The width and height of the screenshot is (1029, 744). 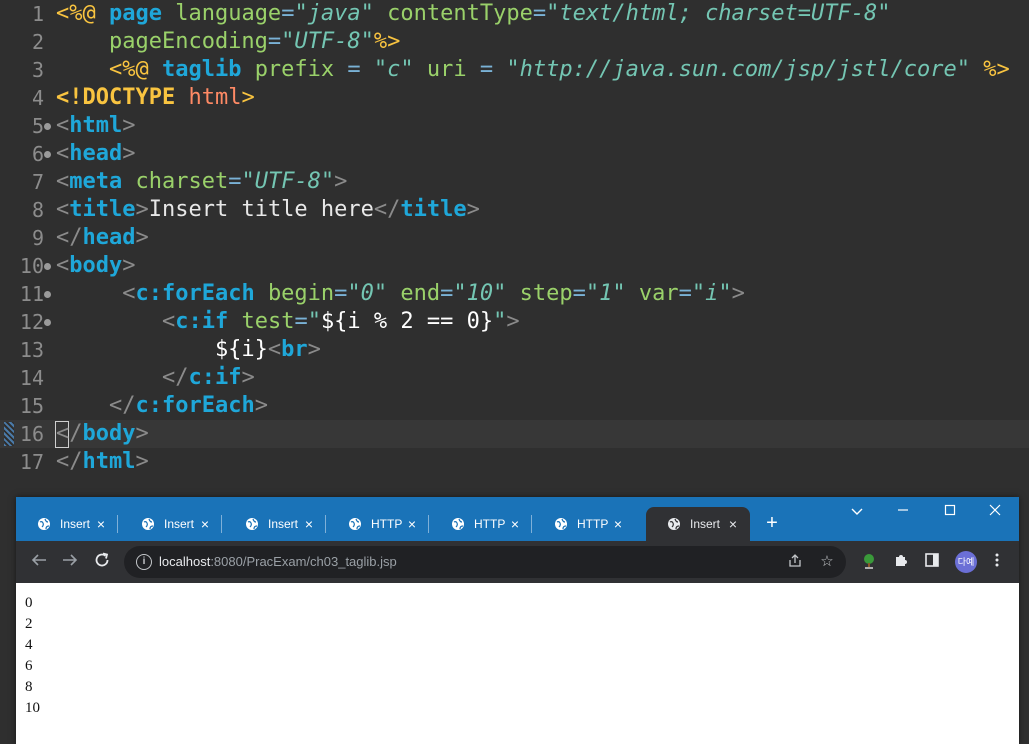 What do you see at coordinates (95, 154) in the screenshot?
I see `code-text: <head>` at bounding box center [95, 154].